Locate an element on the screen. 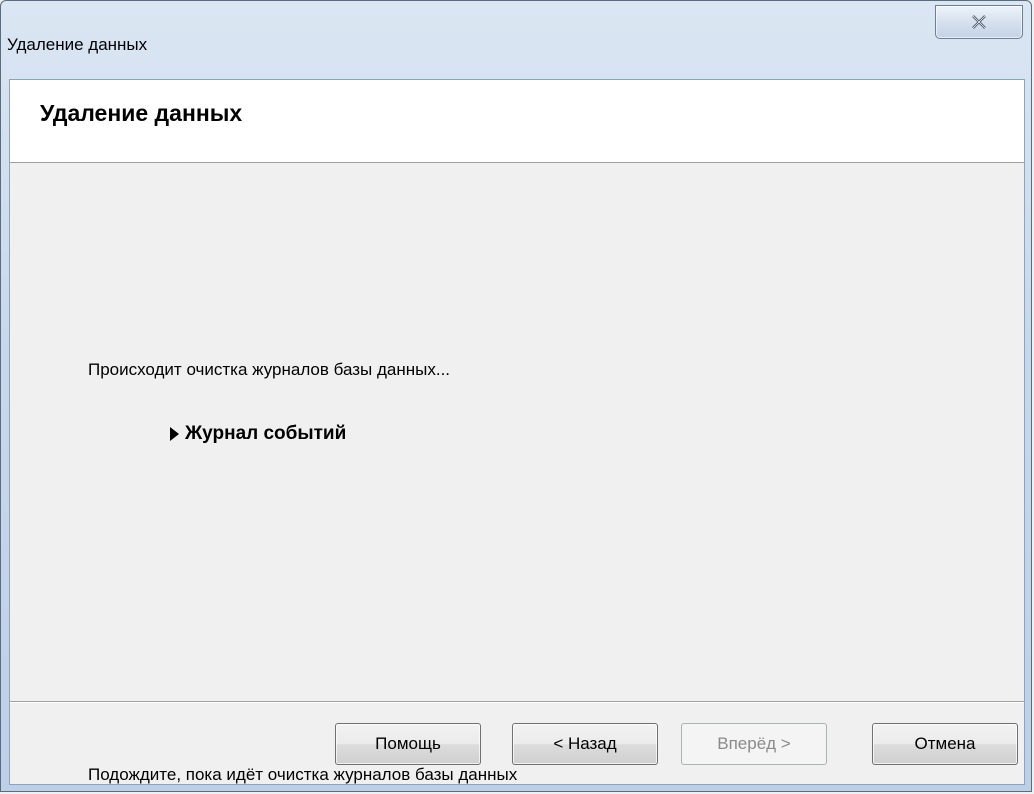  cancel-button: Отмена is located at coordinates (945, 744).